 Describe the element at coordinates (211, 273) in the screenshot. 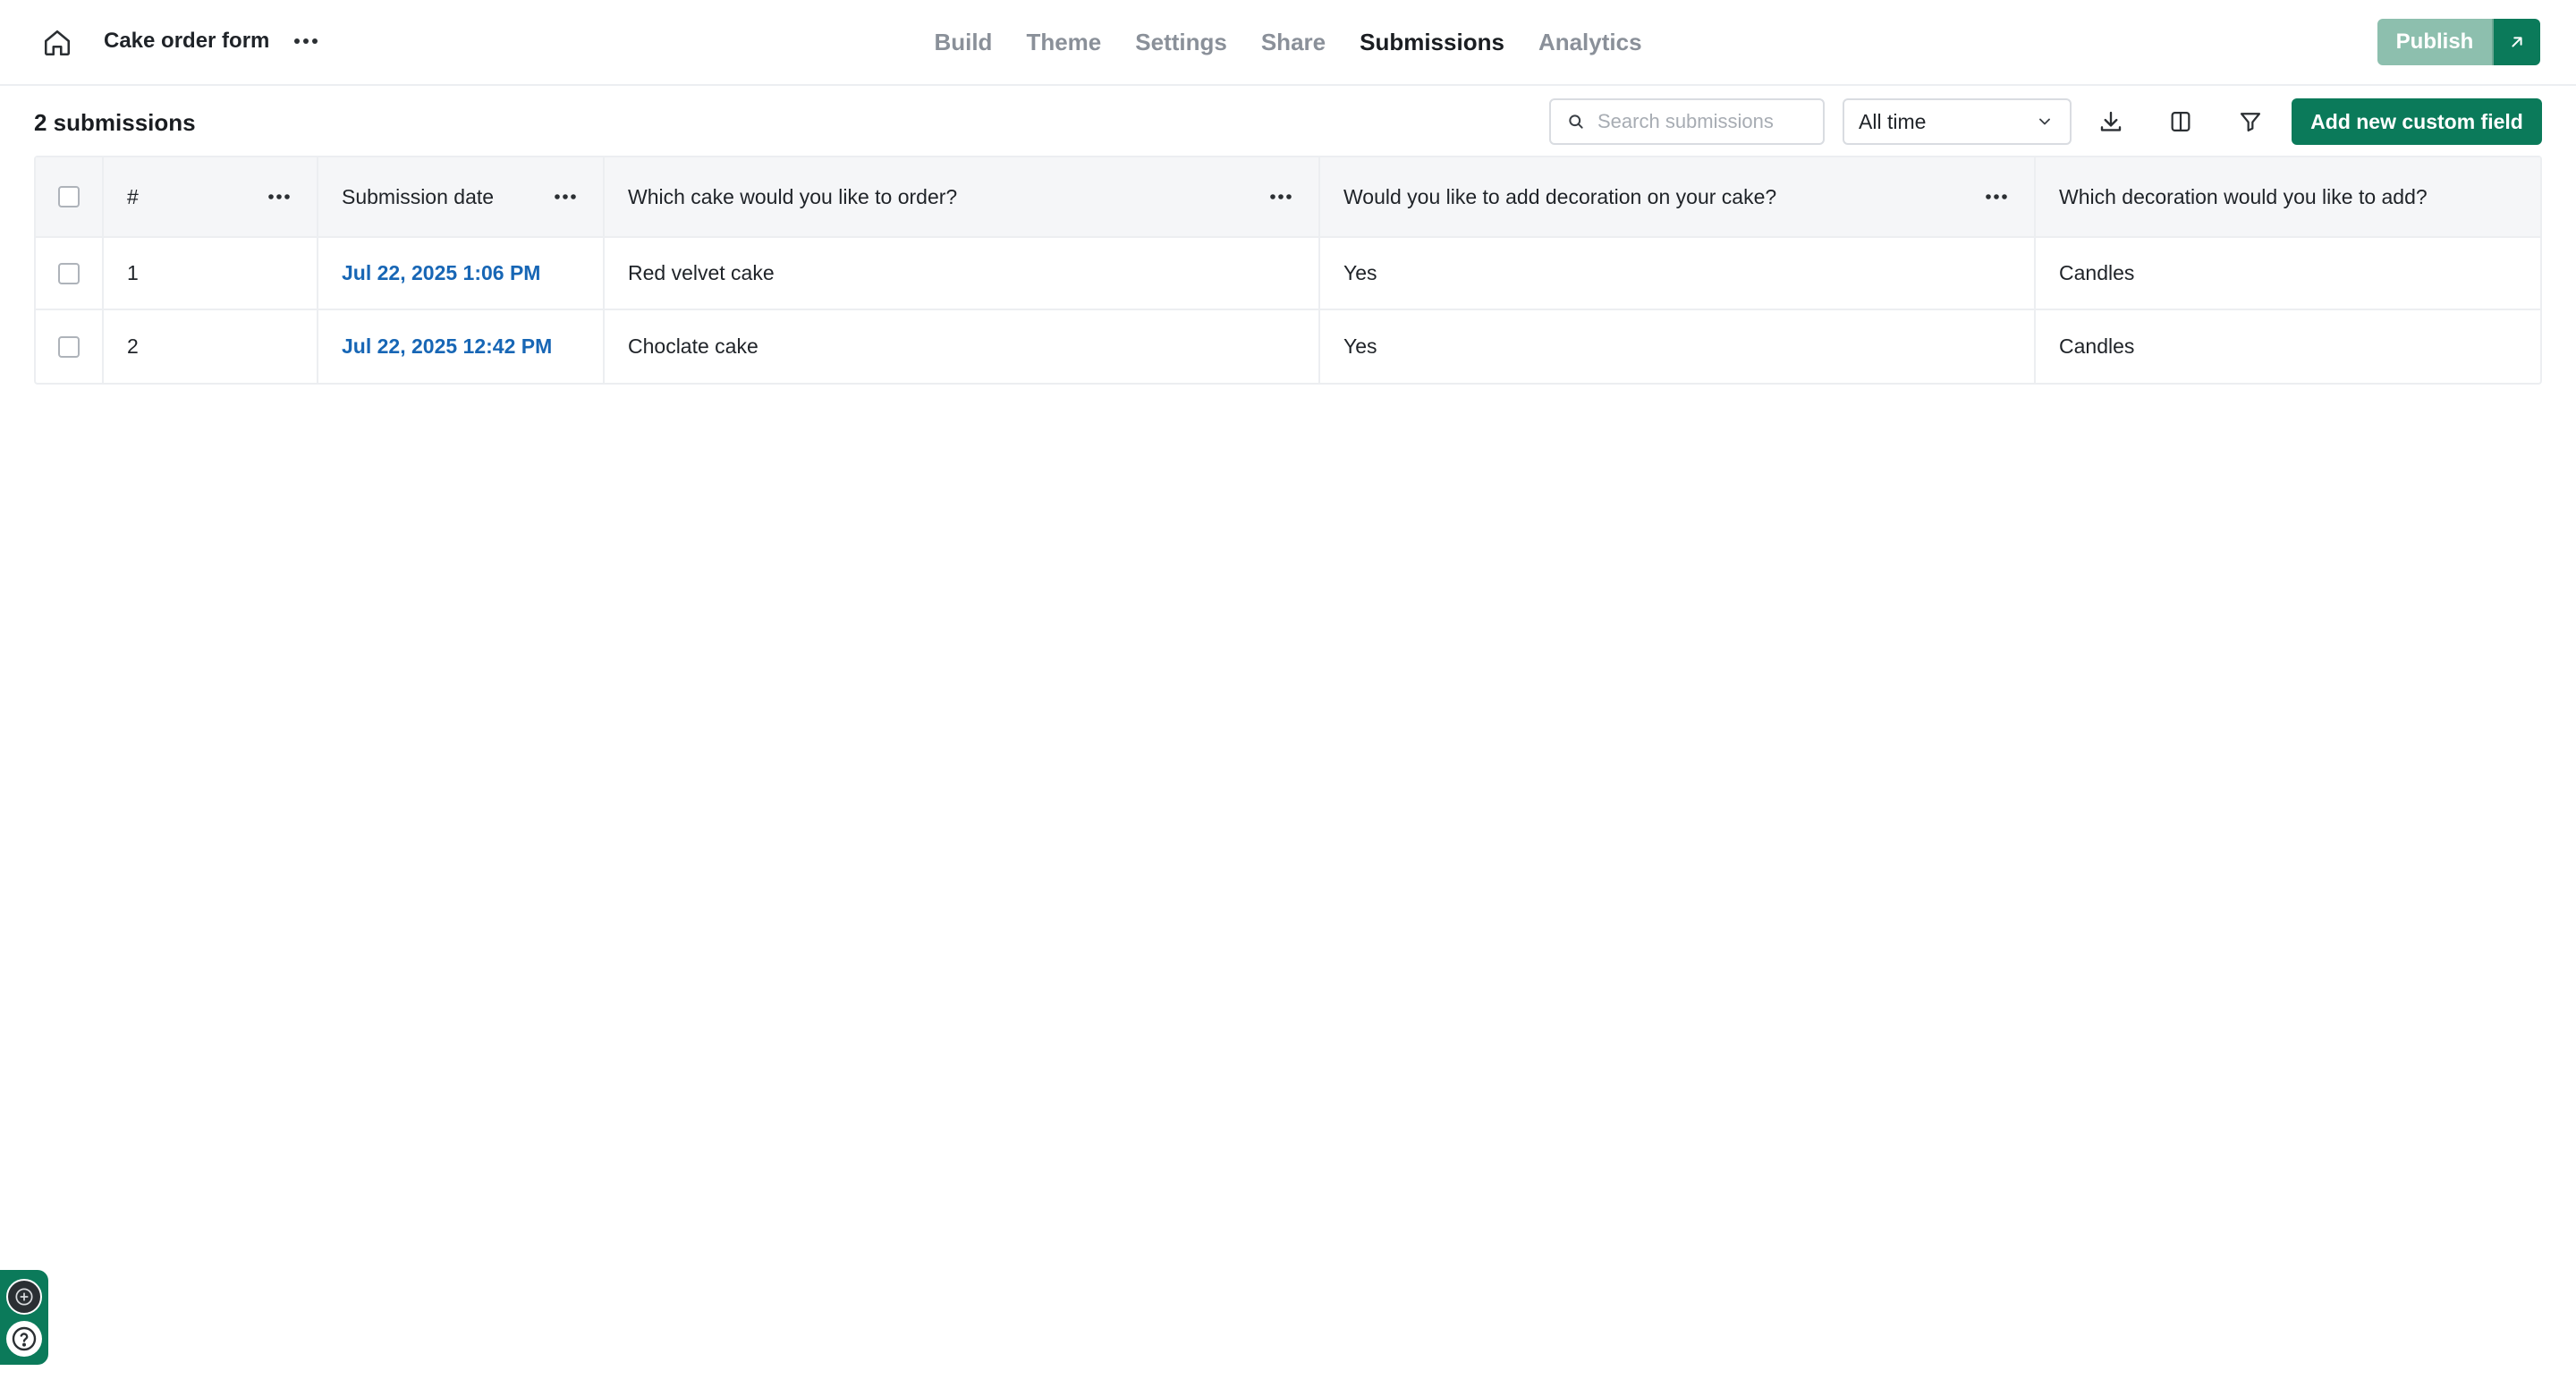

I see `cell-number: 1` at that location.